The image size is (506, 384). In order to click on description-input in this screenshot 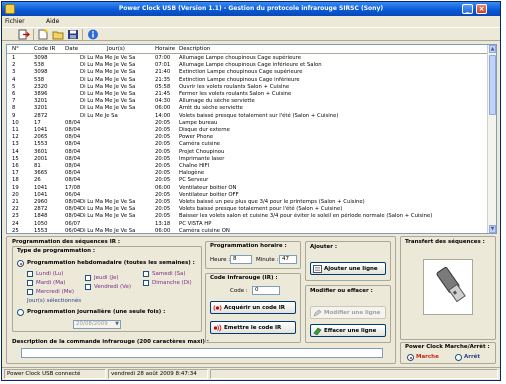, I will do `click(202, 353)`.